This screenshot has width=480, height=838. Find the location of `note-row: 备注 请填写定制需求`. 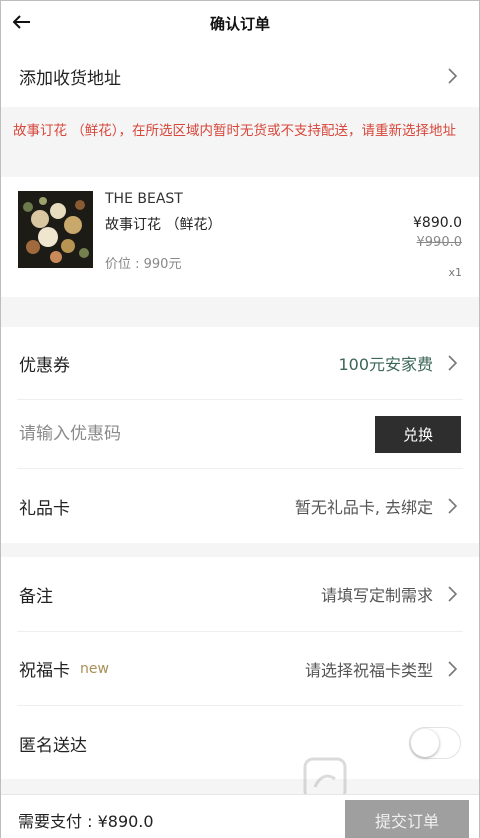

note-row: 备注 请填写定制需求 is located at coordinates (240, 594).